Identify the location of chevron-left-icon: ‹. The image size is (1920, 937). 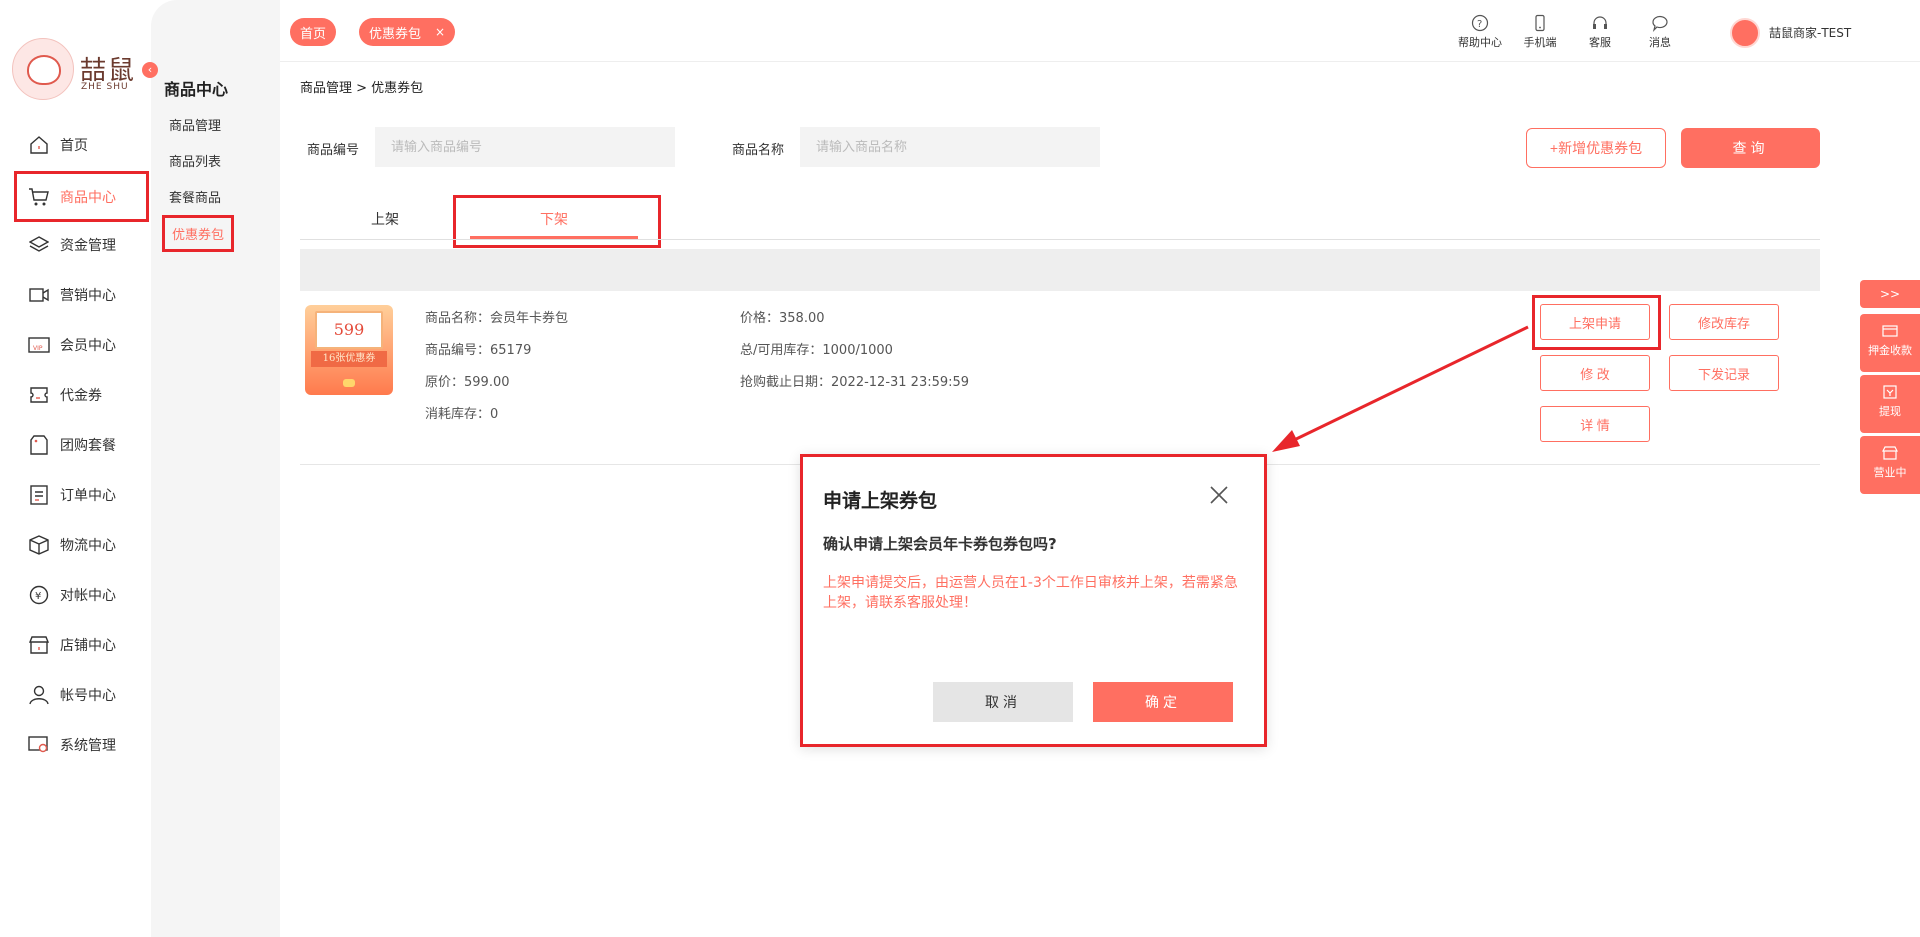
(150, 70).